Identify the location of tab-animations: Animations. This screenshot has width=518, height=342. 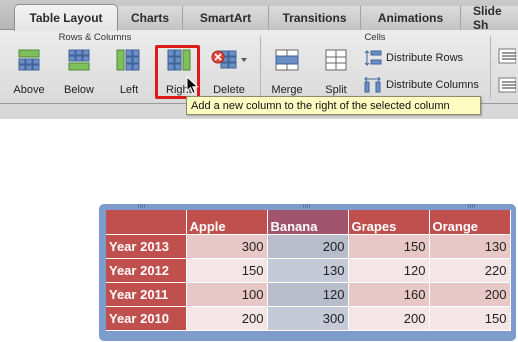
(411, 18).